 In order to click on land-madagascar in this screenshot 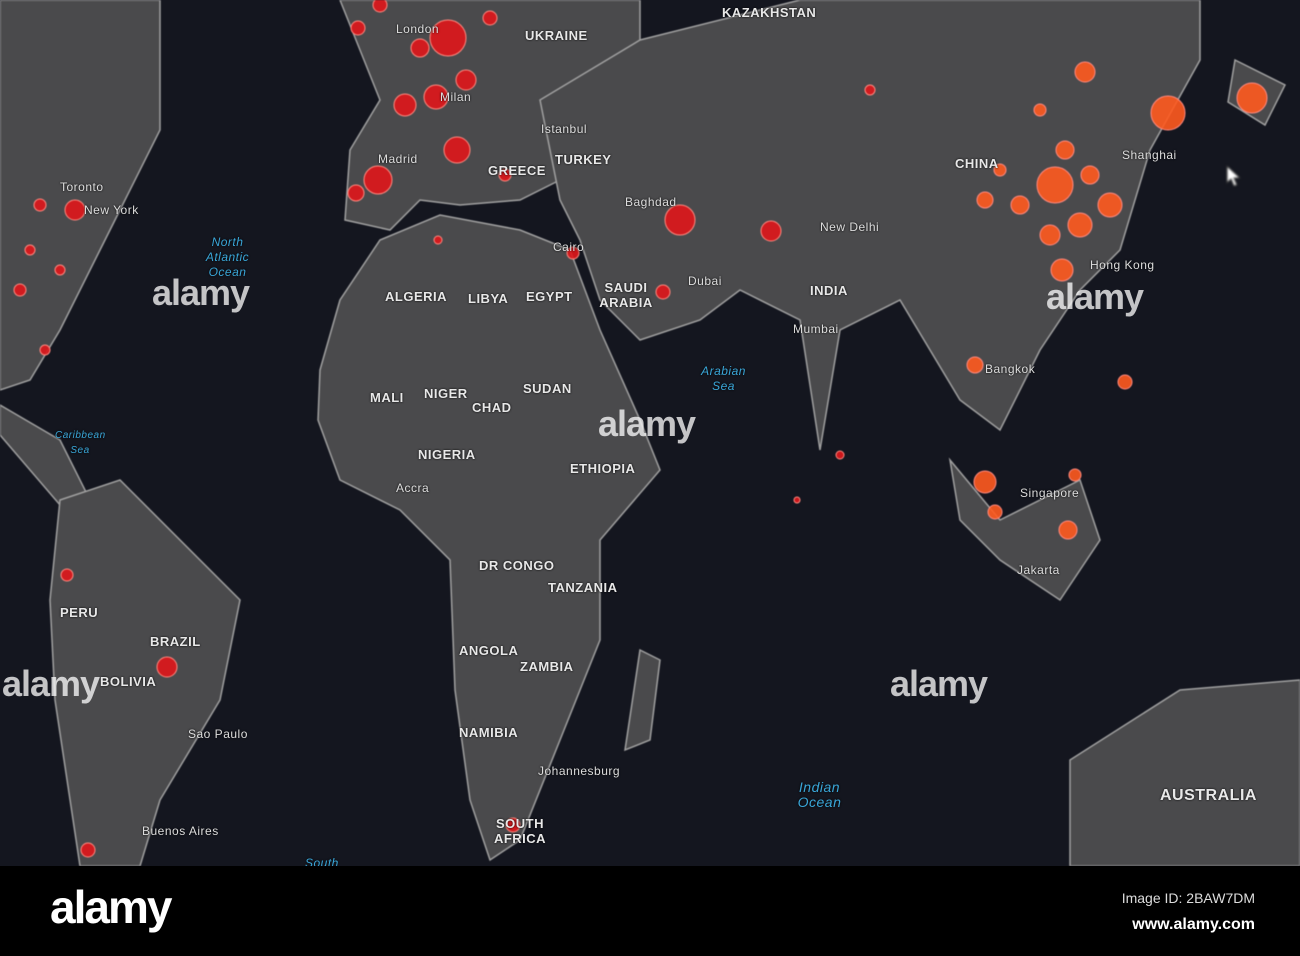, I will do `click(642, 700)`.